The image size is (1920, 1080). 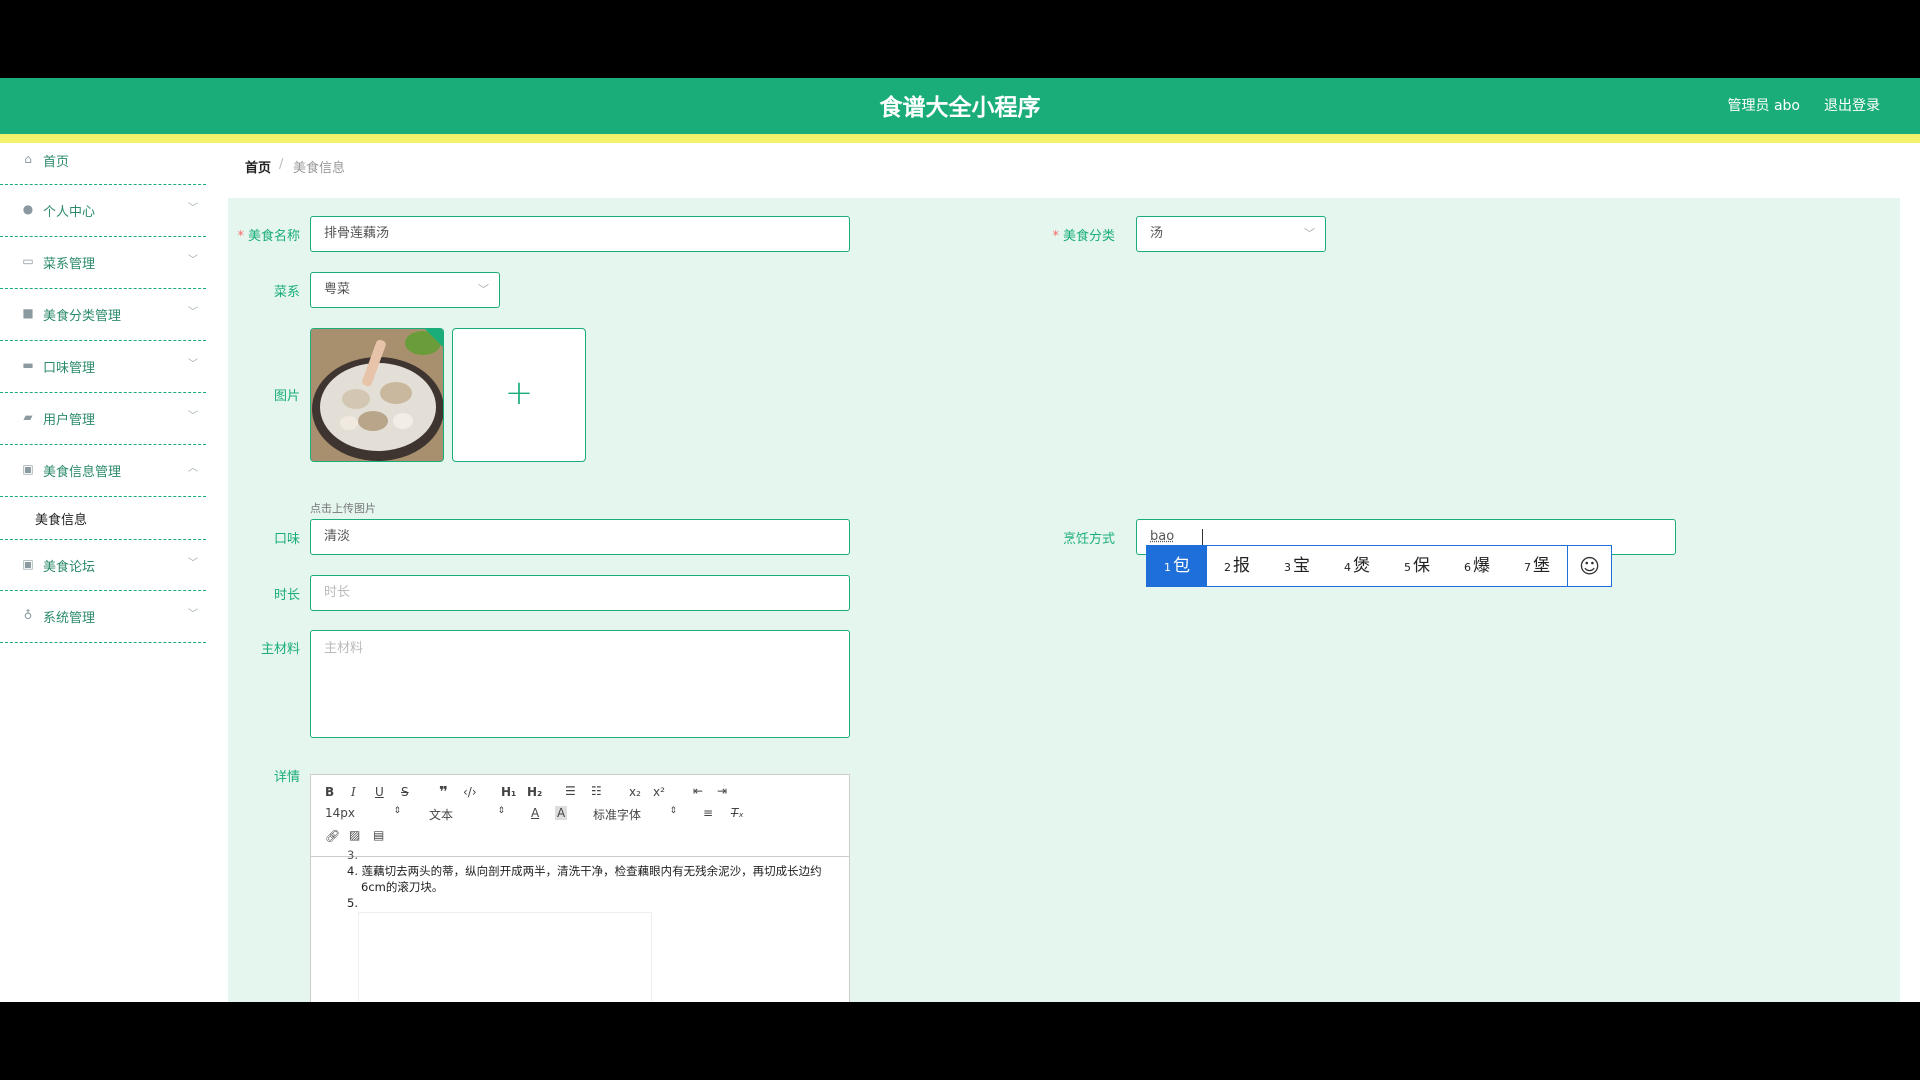 What do you see at coordinates (1357, 566) in the screenshot?
I see `ime-candidate-4: 4煲` at bounding box center [1357, 566].